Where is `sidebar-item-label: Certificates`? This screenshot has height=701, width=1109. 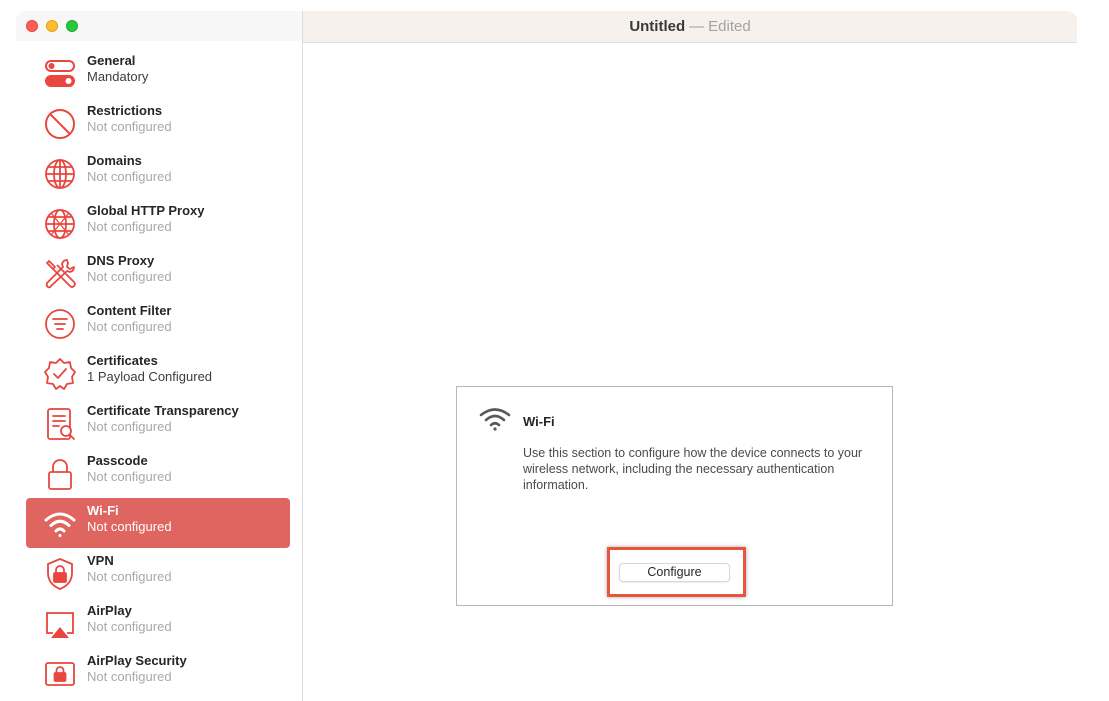
sidebar-item-label: Certificates is located at coordinates (122, 360).